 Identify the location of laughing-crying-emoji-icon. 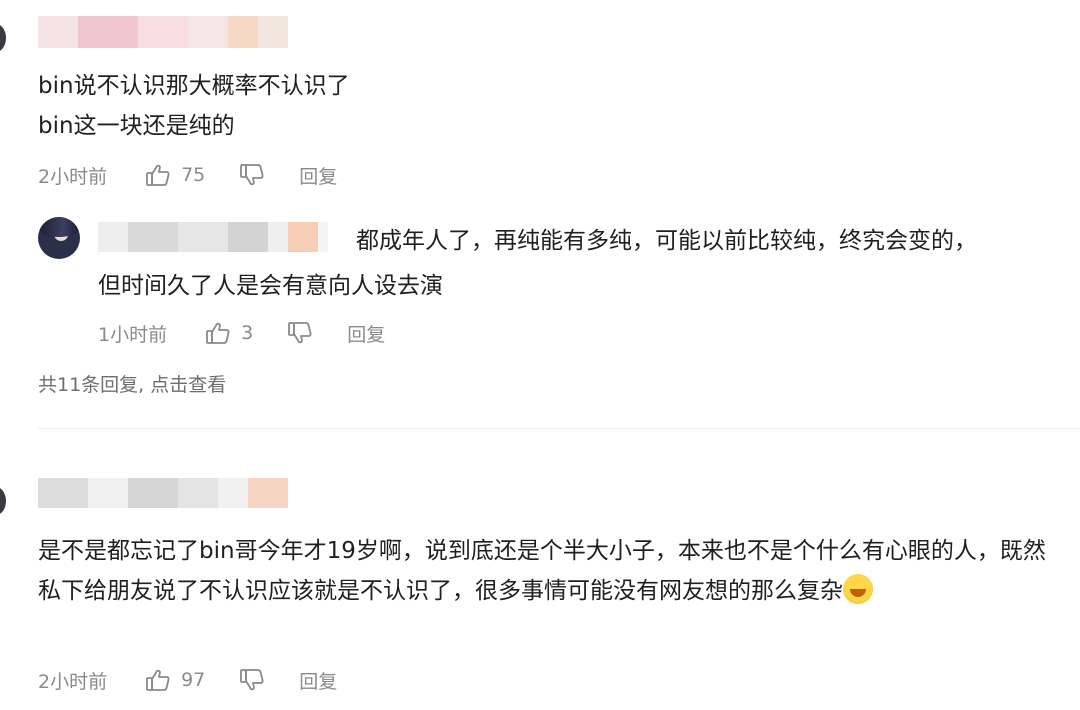
(858, 589).